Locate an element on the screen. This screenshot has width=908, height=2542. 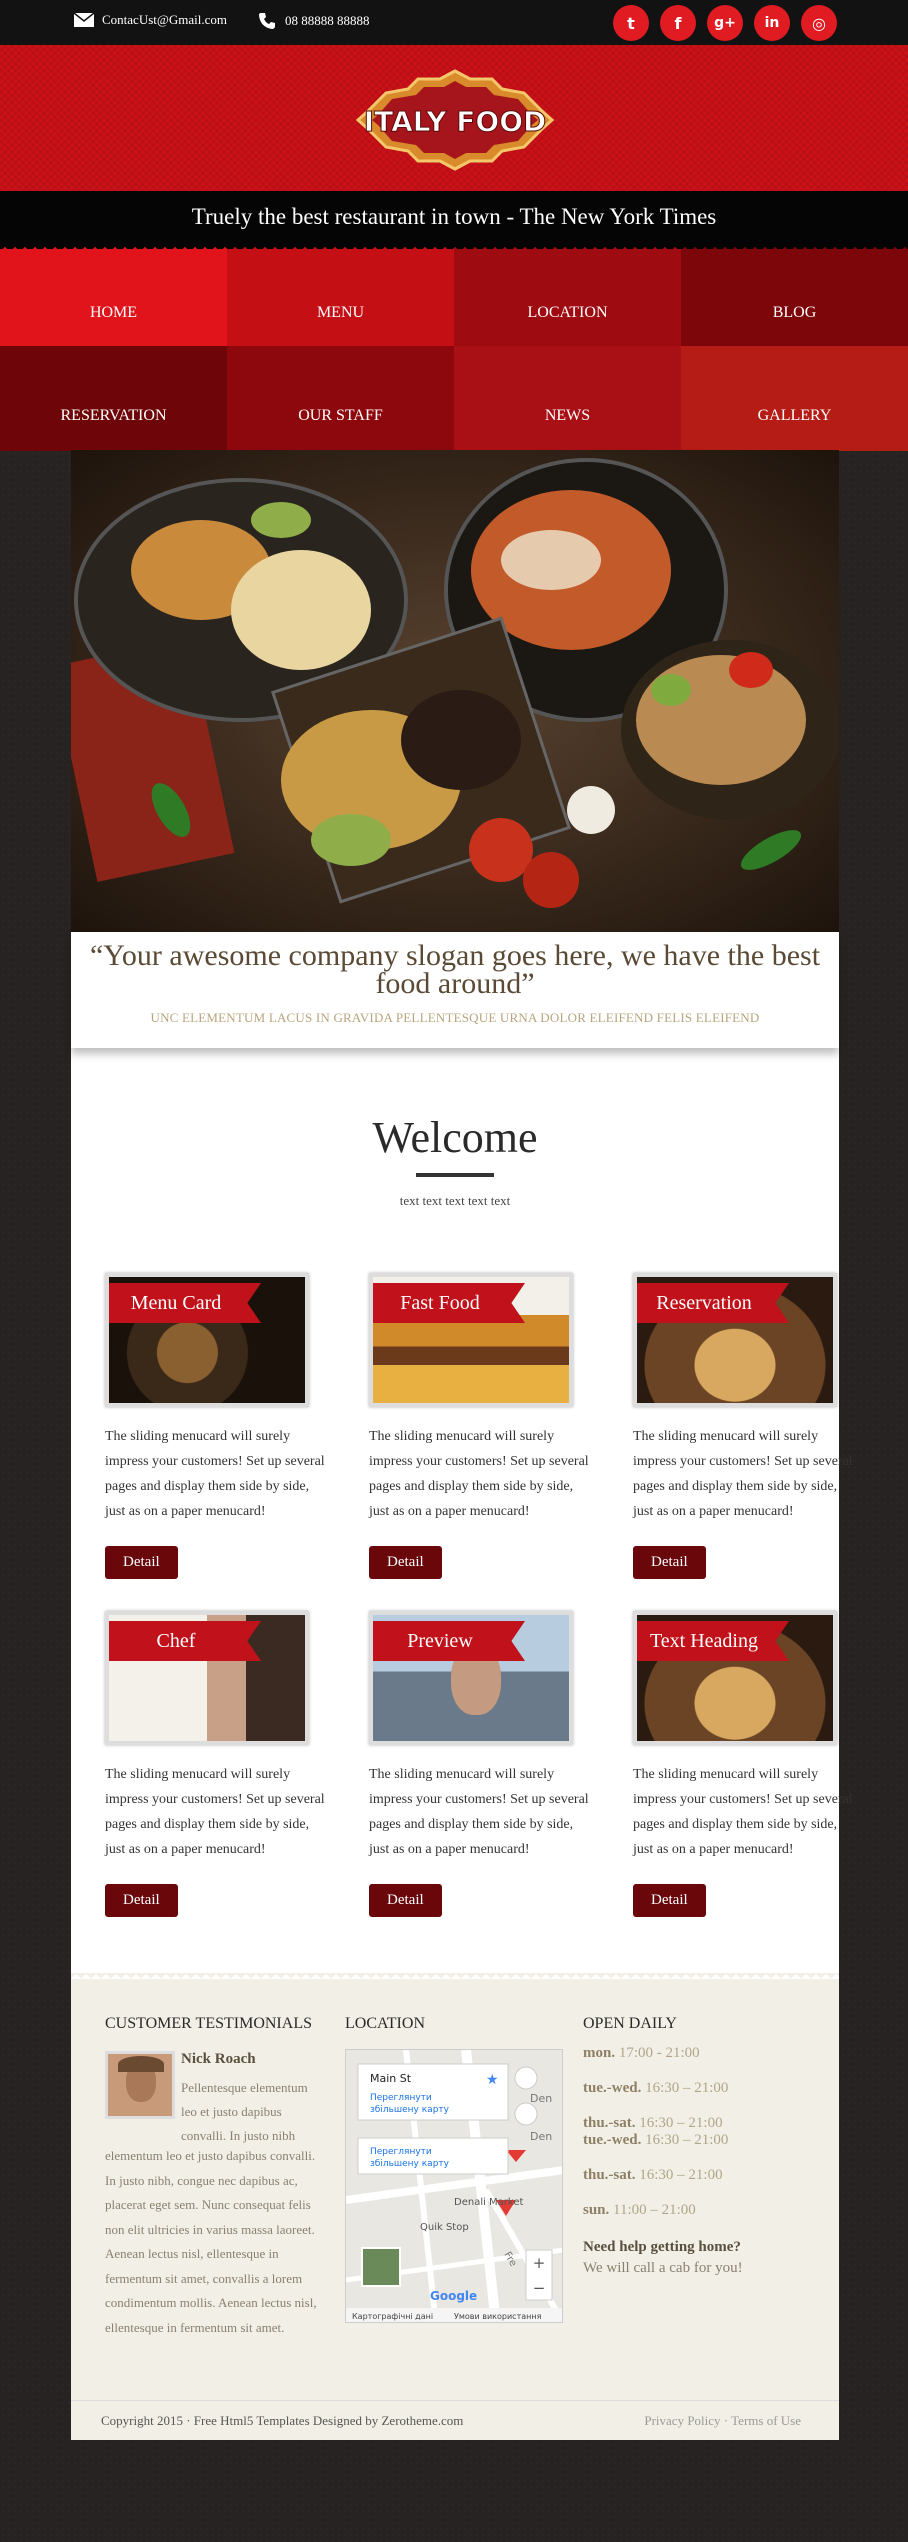
hours-line: mon. 17:00 - 21:00 is located at coordinates (641, 2053).